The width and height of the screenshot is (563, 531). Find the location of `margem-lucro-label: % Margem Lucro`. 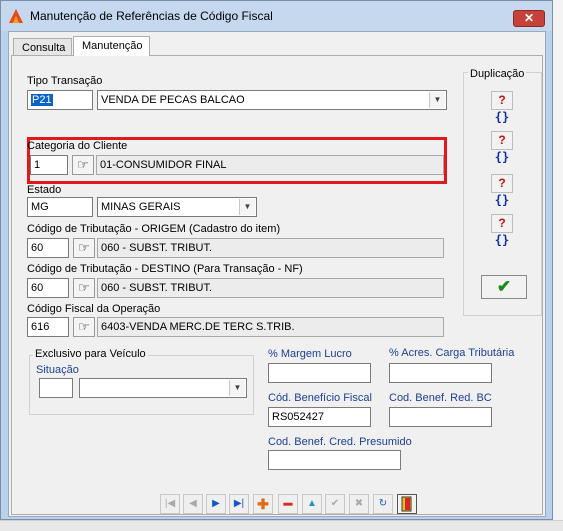

margem-lucro-label: % Margem Lucro is located at coordinates (310, 354).